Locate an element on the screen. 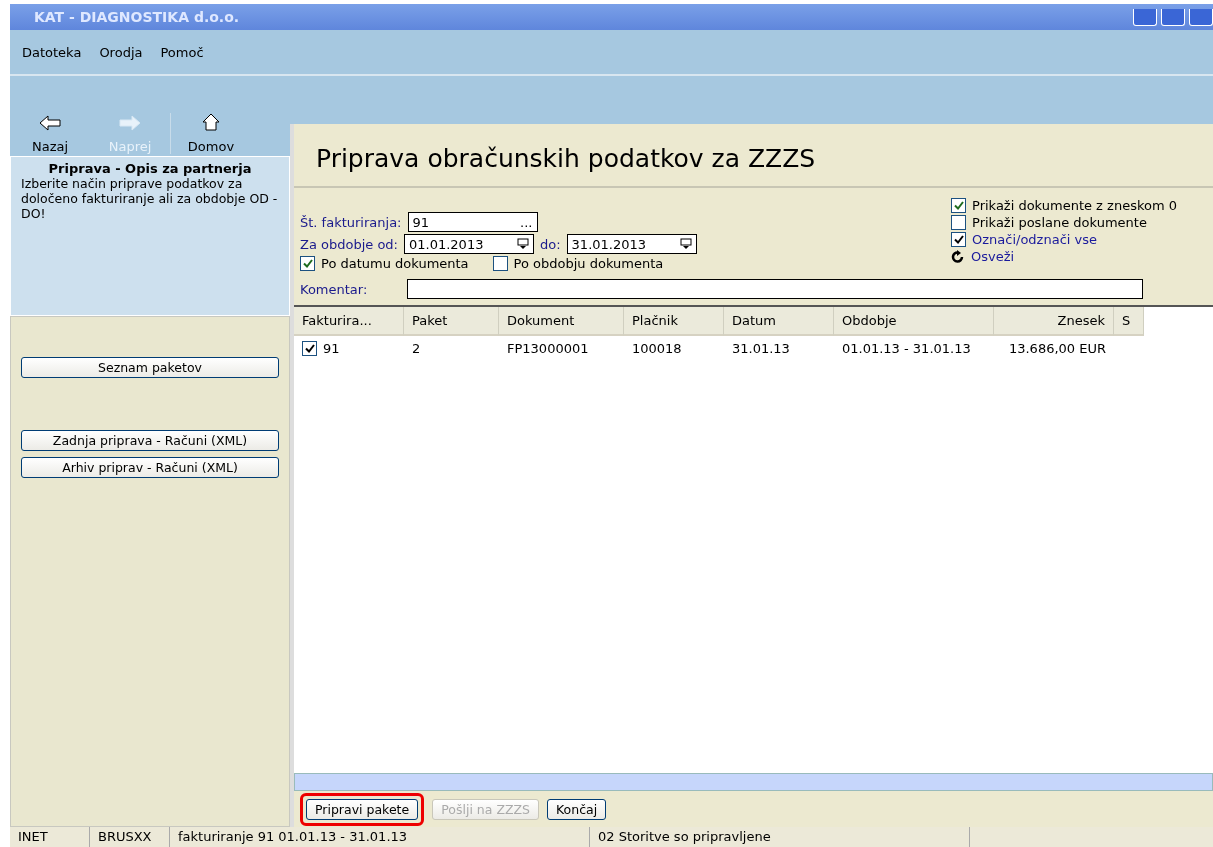  status-field: BRUSXX is located at coordinates (130, 837).